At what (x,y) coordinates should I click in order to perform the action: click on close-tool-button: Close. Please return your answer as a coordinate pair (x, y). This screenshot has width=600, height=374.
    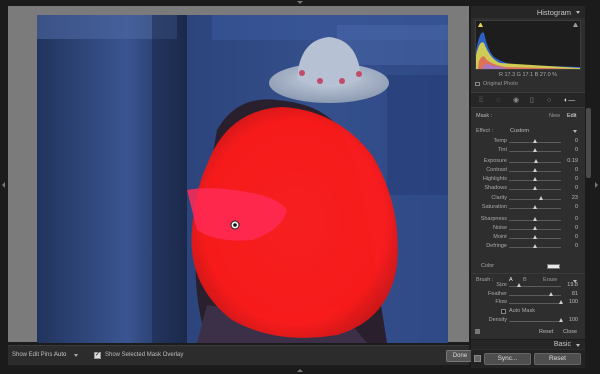
    Looking at the image, I should click on (570, 332).